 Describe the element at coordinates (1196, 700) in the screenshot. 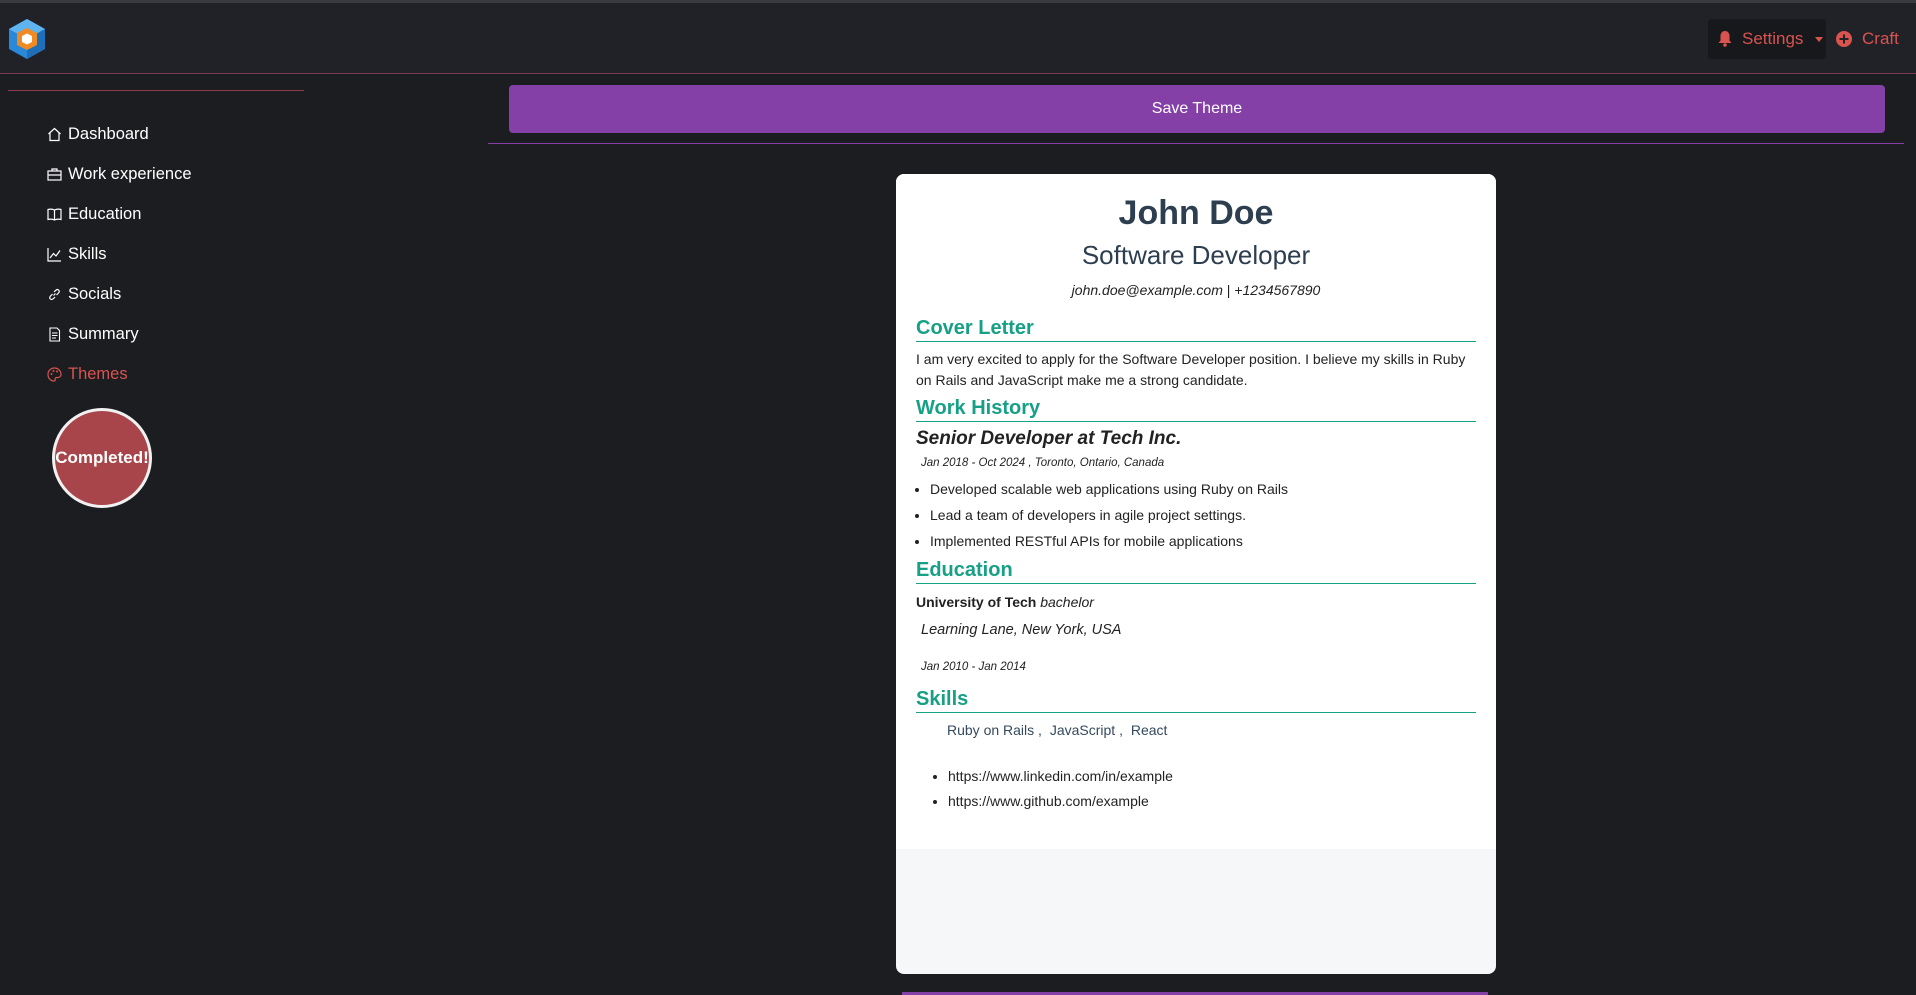

I see `section-heading-skills: Skills` at that location.